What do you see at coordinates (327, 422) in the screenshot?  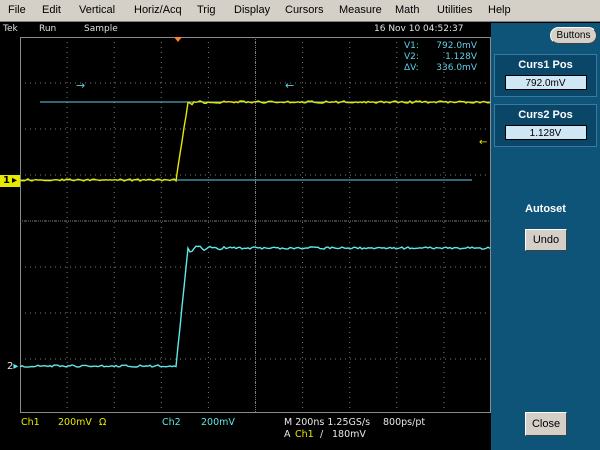 I see `timebase: M 200ns 1.25GS/s` at bounding box center [327, 422].